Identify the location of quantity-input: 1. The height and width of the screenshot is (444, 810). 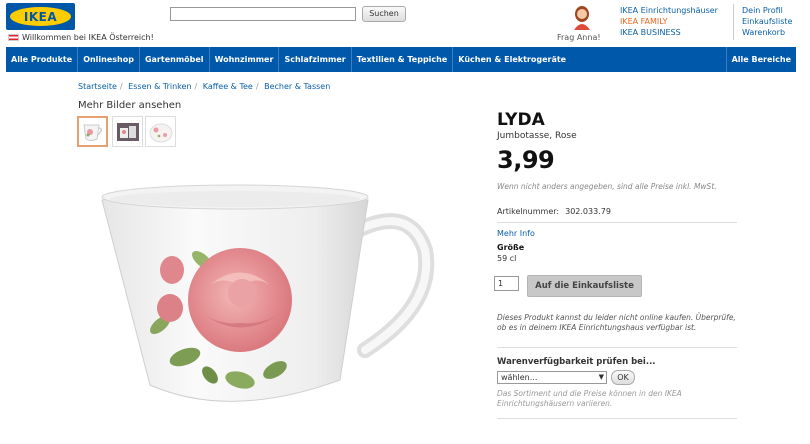
(506, 283).